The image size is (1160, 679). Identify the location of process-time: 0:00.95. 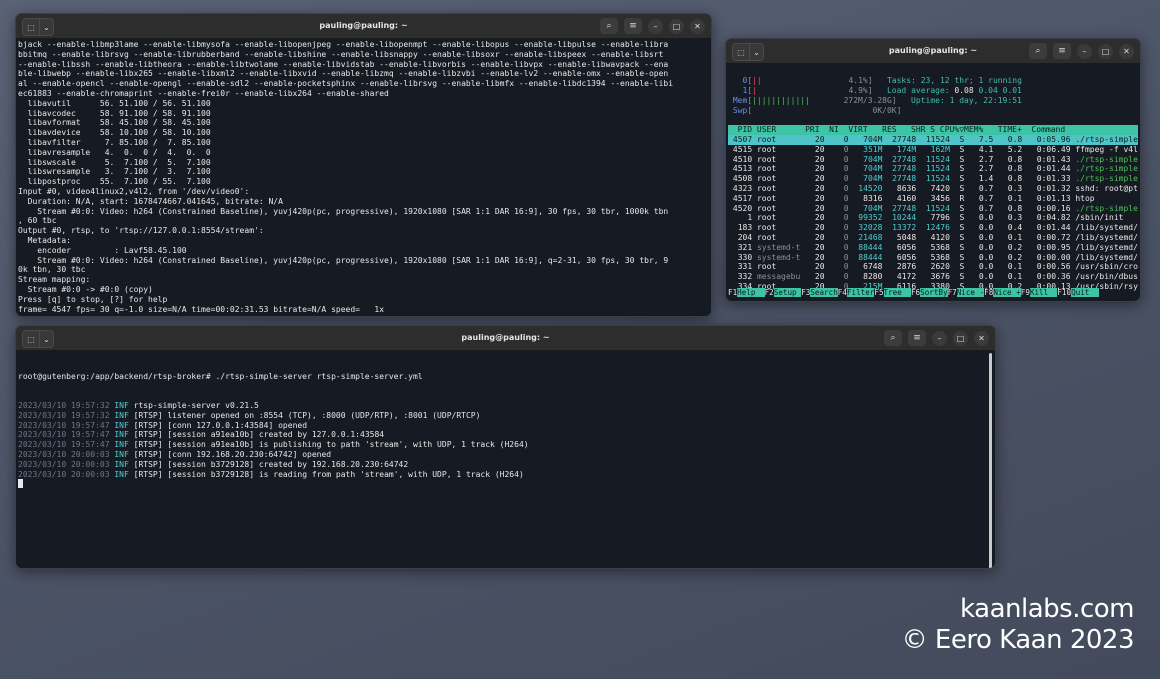
(1053, 247).